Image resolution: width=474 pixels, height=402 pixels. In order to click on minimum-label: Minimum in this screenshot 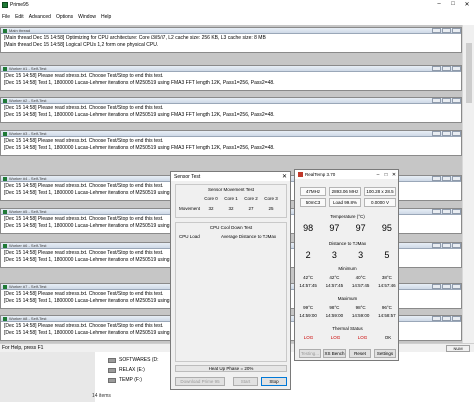, I will do `click(347, 268)`.